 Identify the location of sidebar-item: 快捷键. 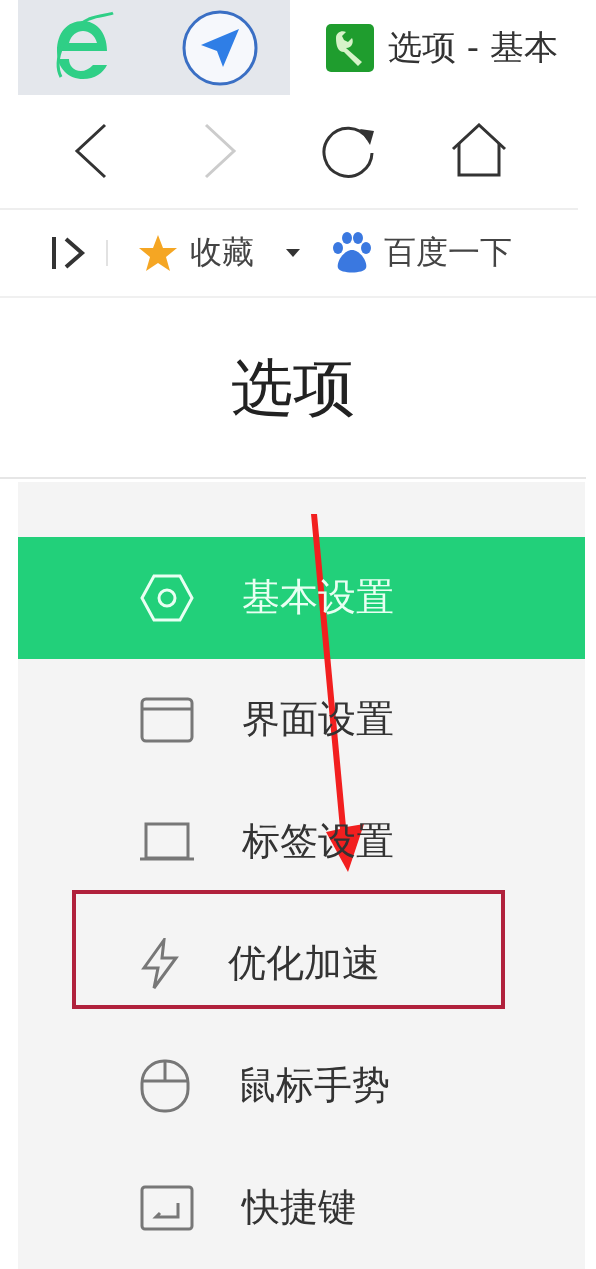
(301, 1208).